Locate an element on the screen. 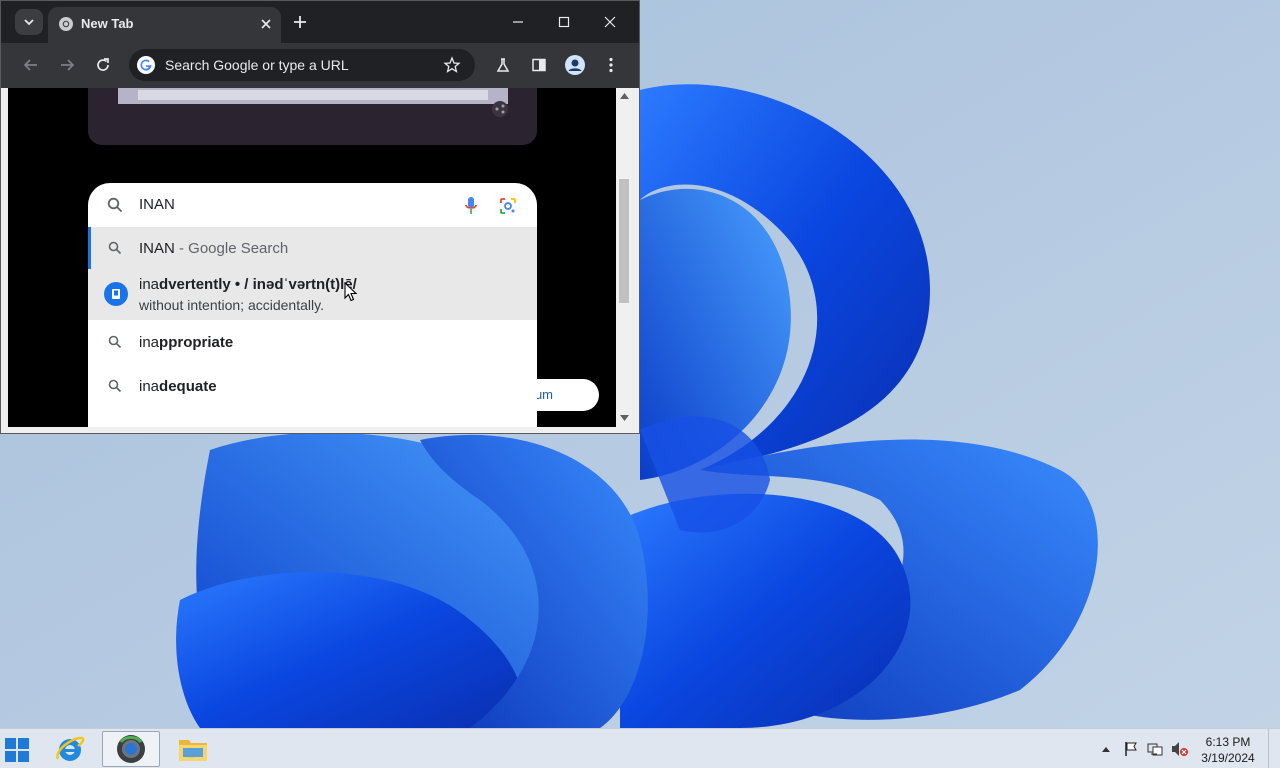  browser-toolbar: Search Google or type a URL is located at coordinates (320, 65).